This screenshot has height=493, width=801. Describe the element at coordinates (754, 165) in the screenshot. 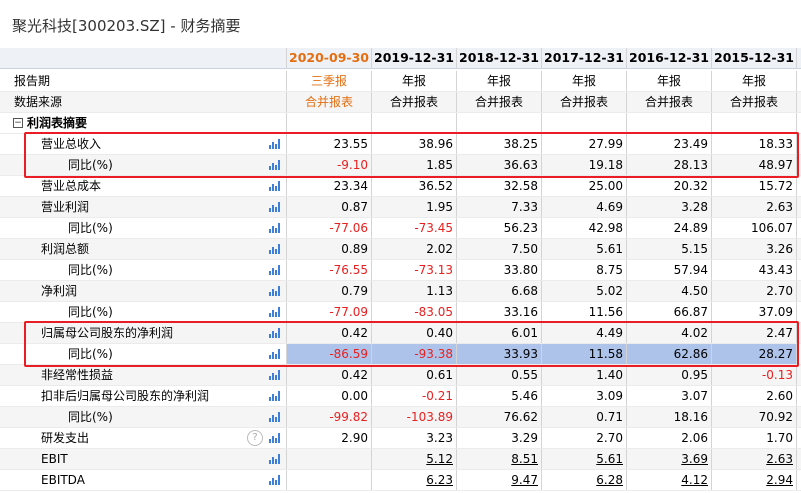

I see `value-cell: 48.97` at that location.